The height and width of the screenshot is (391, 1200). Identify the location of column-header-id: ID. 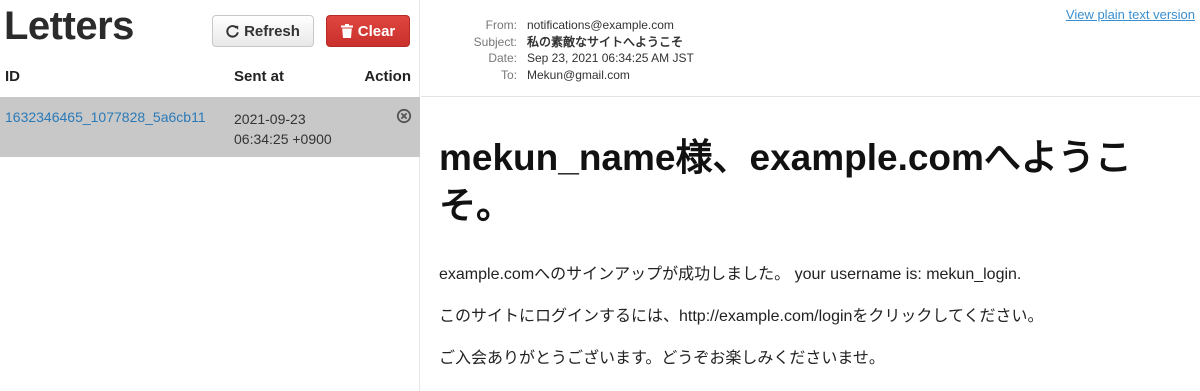
(12, 76).